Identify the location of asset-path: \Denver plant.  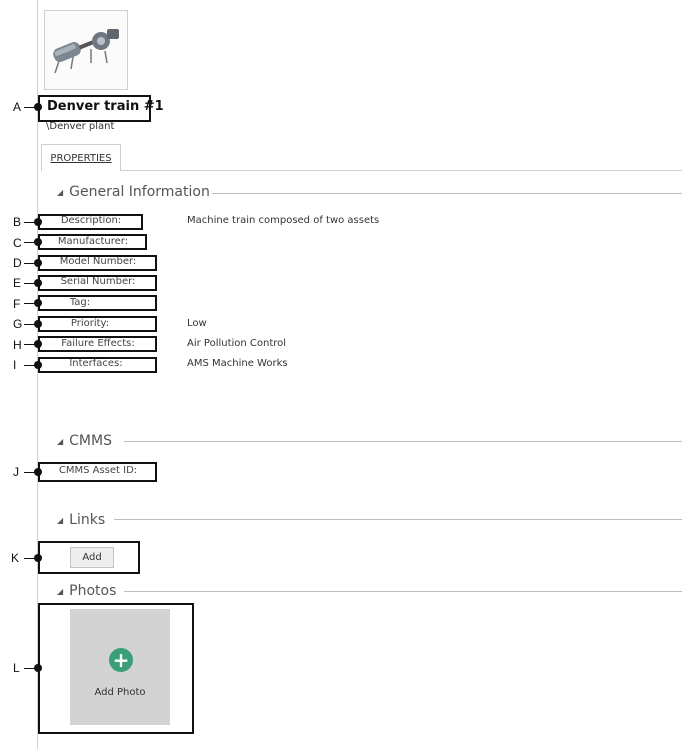
(80, 126).